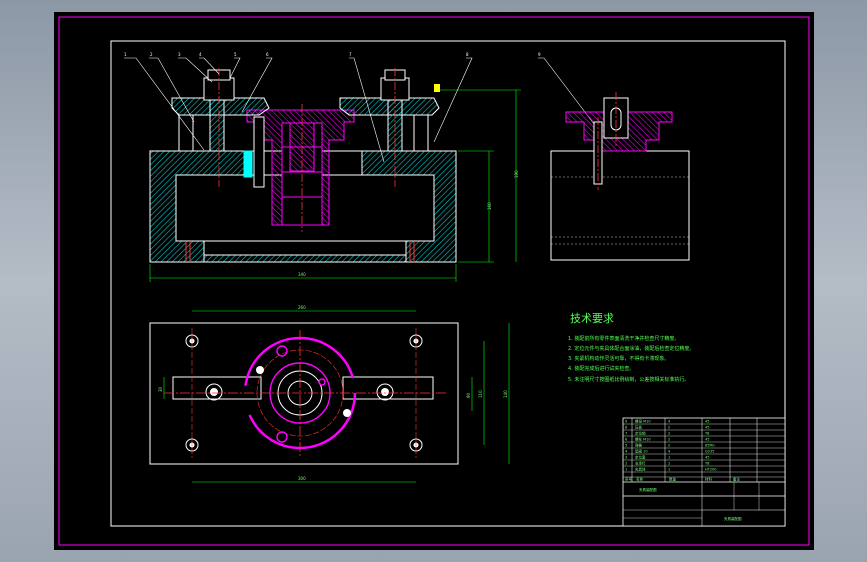 The width and height of the screenshot is (867, 562). I want to click on dim-plan-top: 260, so click(302, 307).